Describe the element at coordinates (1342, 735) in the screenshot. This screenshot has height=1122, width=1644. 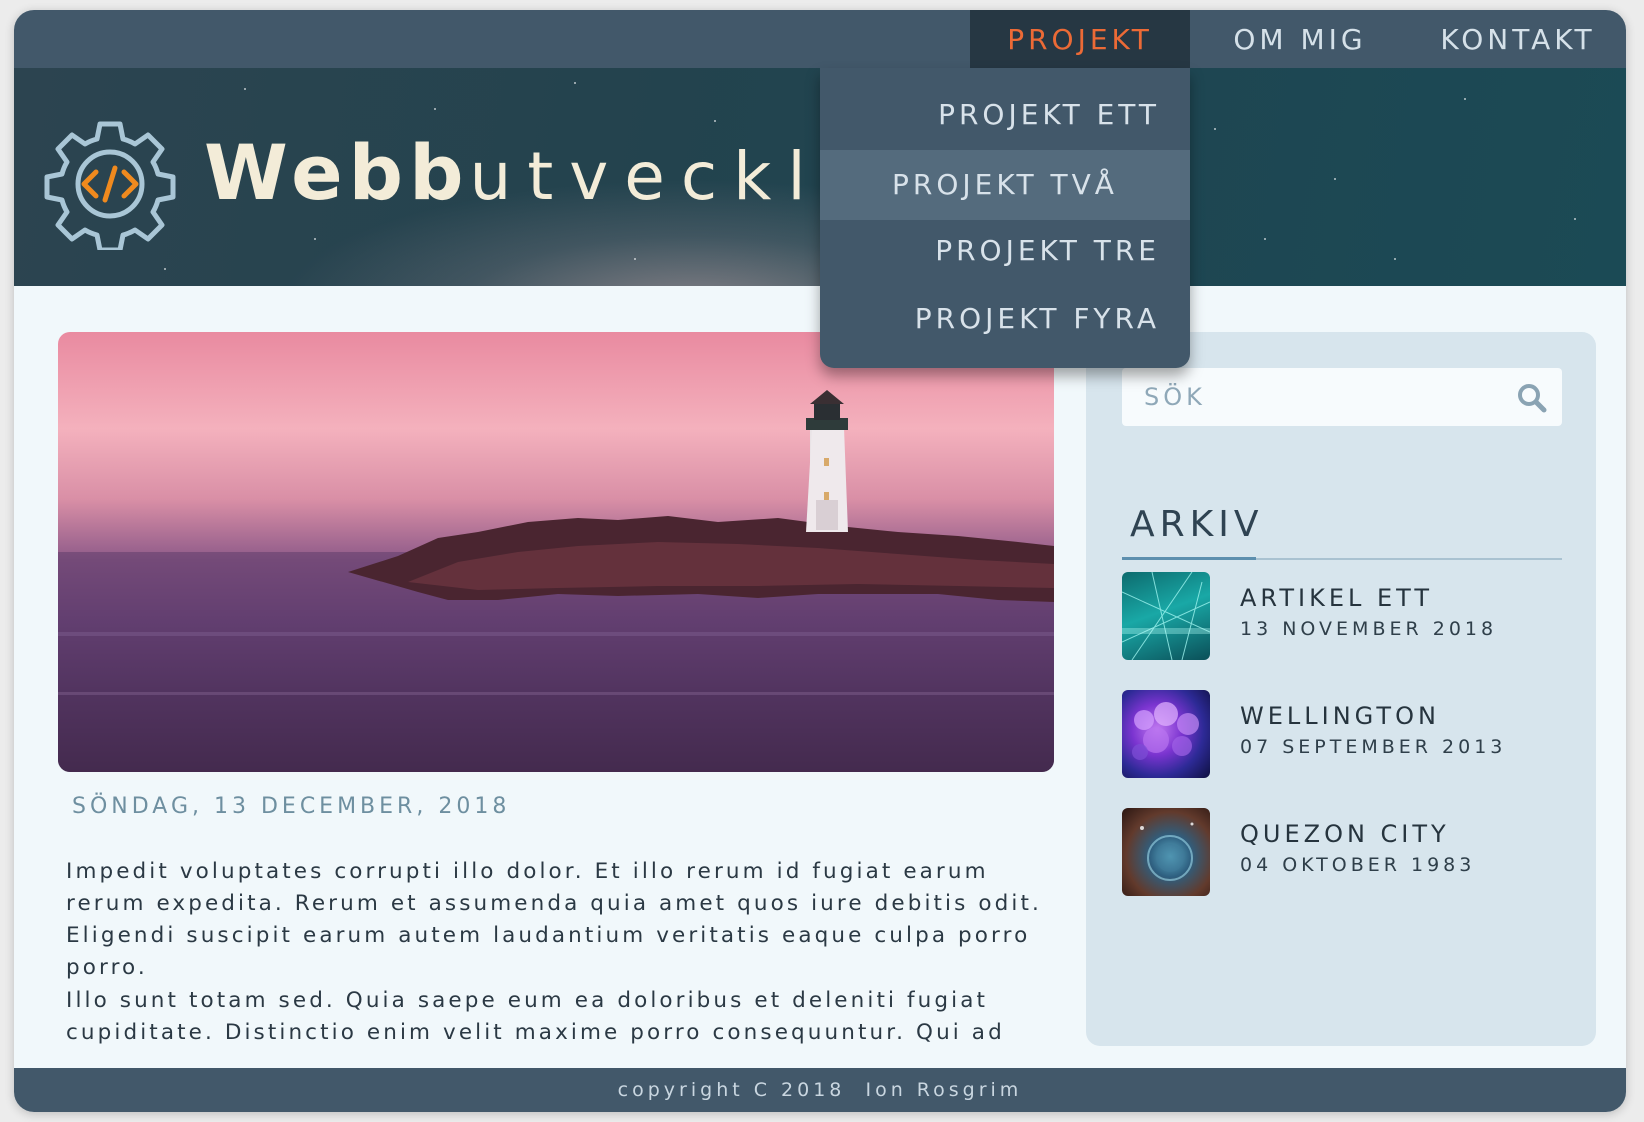
I see `archive-item: WELLINGTON 07 SEPTEMBER 2013` at that location.